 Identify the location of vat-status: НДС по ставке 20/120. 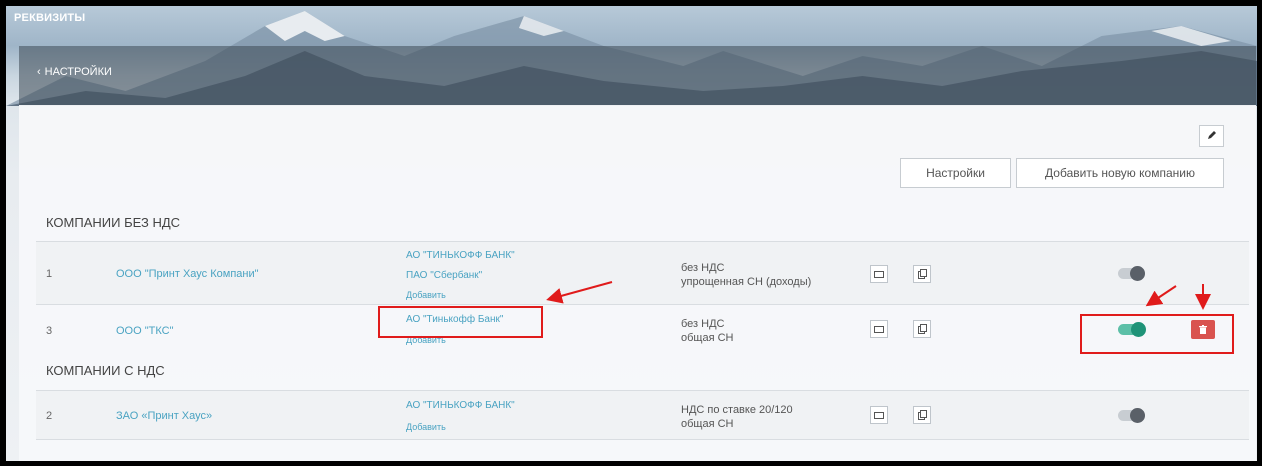
(737, 410).